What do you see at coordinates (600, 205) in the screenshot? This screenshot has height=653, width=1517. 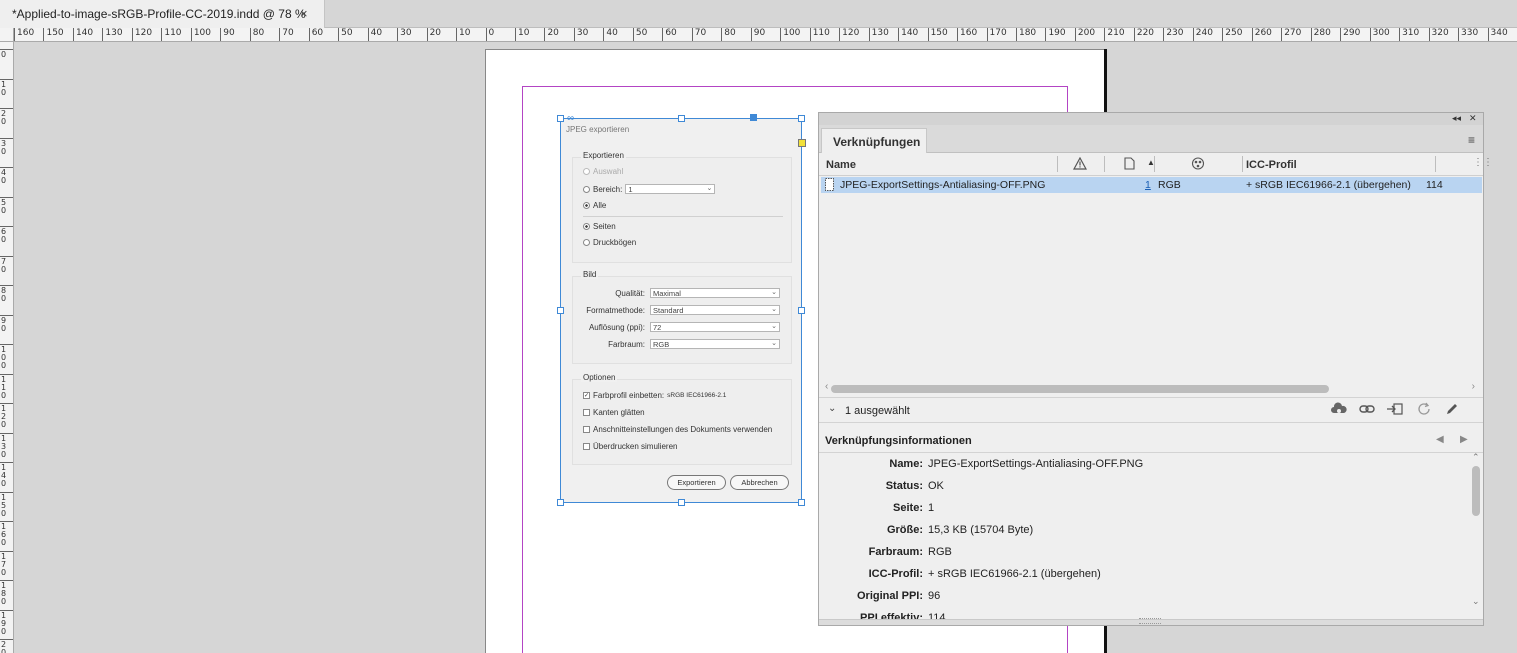 I see `radio-label: Alle` at bounding box center [600, 205].